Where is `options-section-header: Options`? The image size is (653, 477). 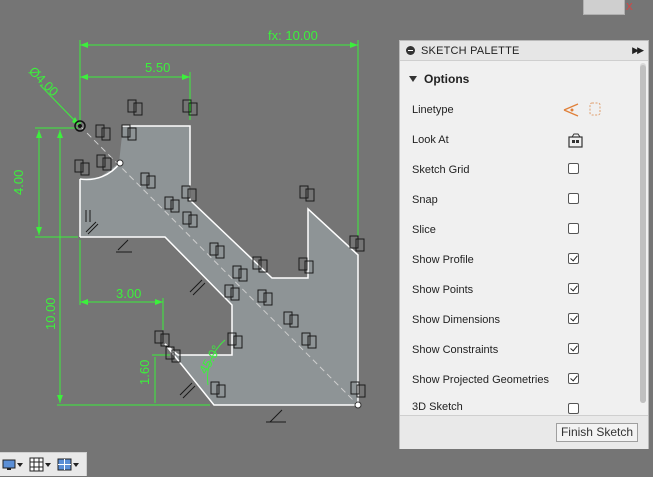 options-section-header: Options is located at coordinates (524, 79).